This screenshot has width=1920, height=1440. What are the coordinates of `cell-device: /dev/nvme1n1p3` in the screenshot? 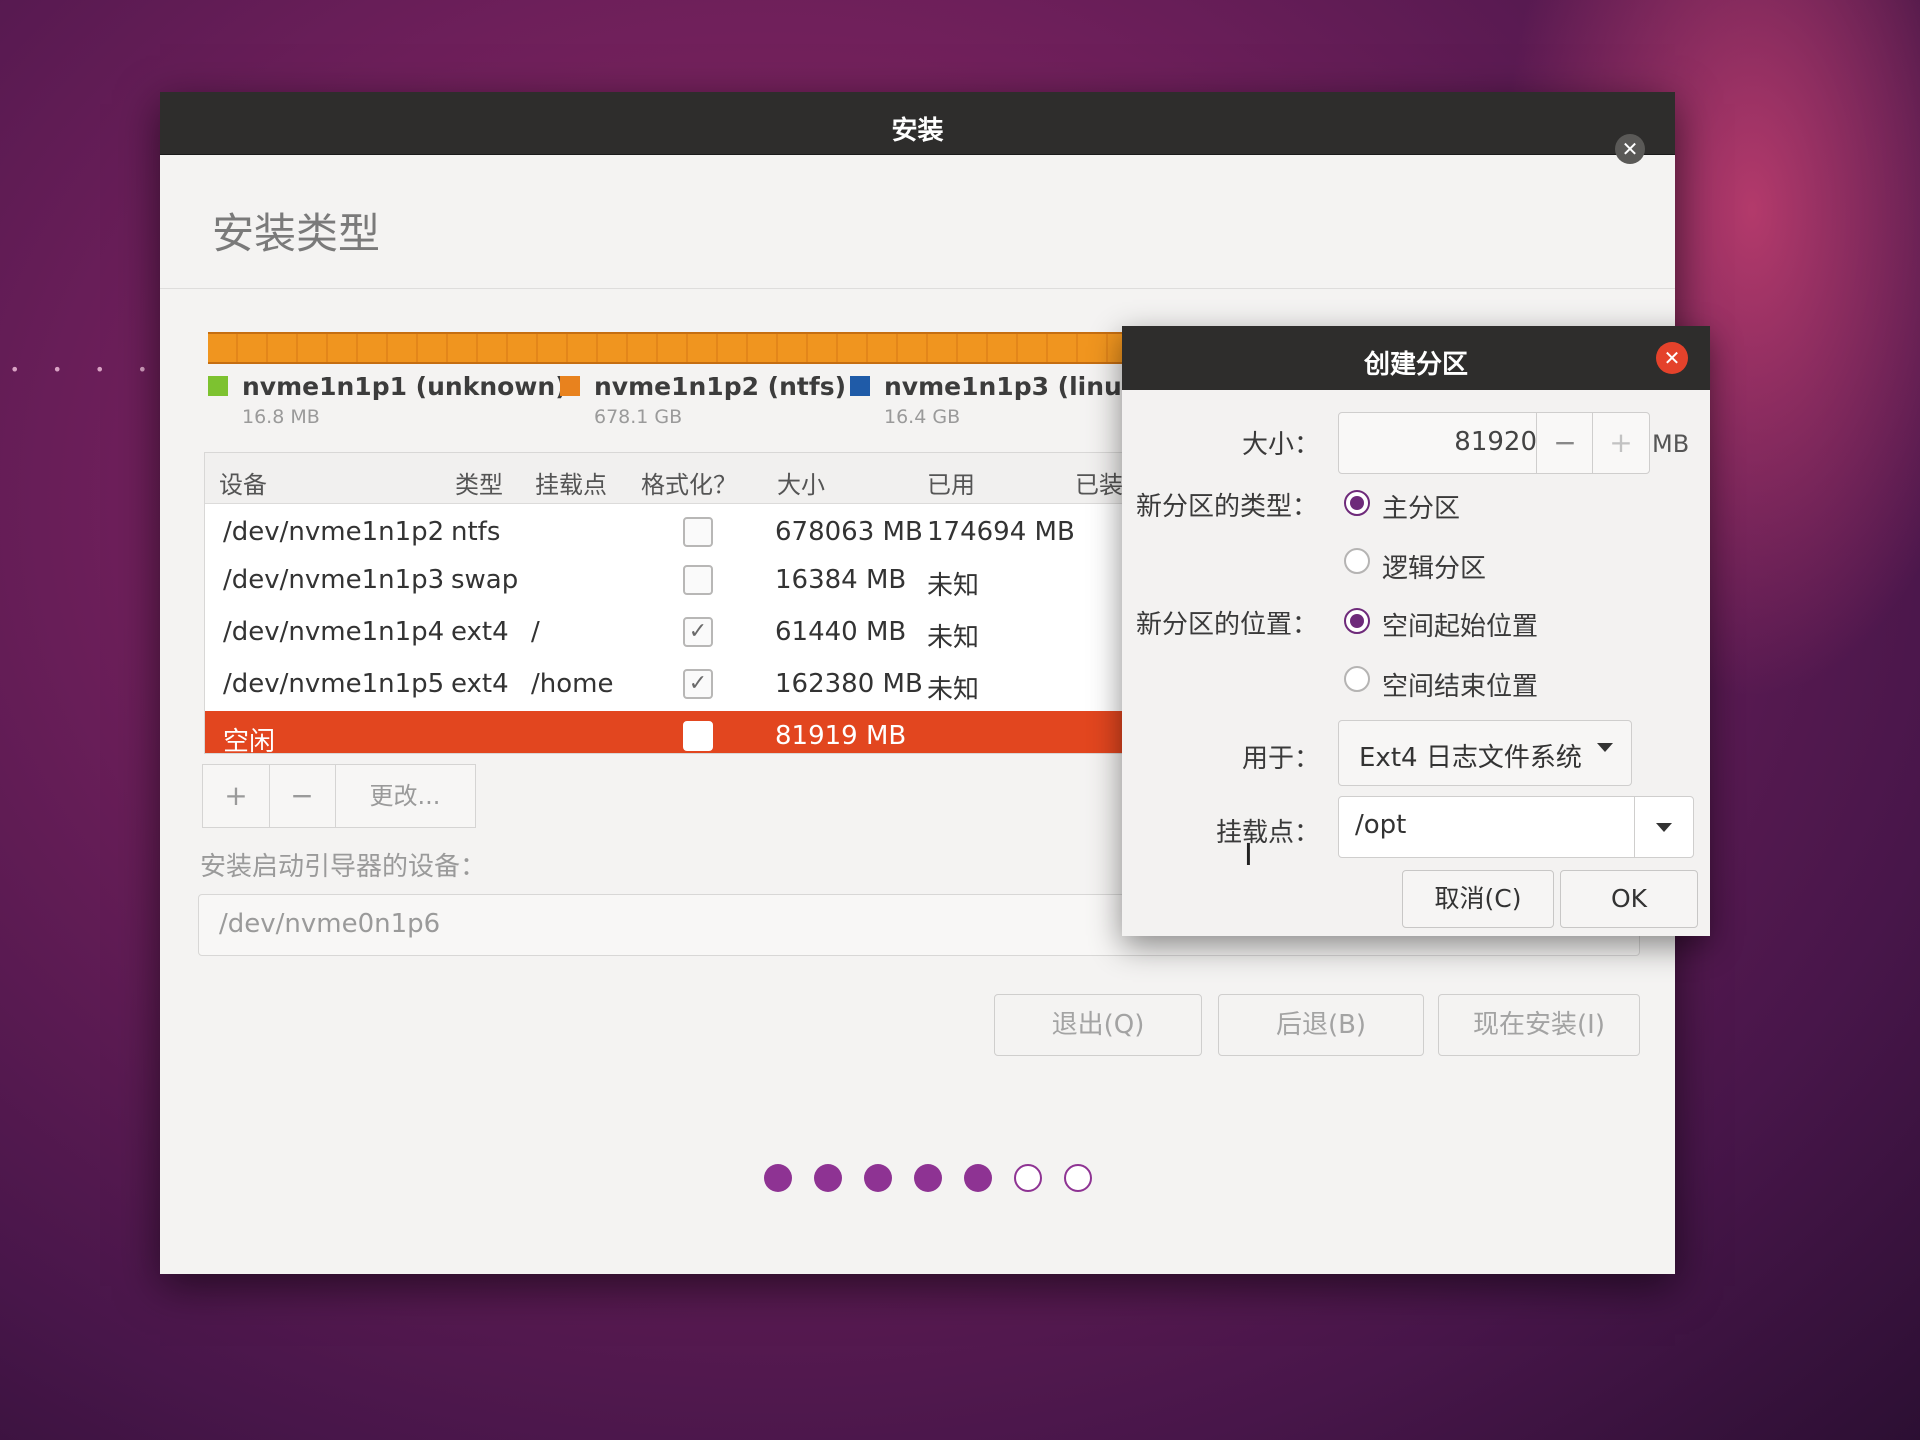 It's located at (334, 580).